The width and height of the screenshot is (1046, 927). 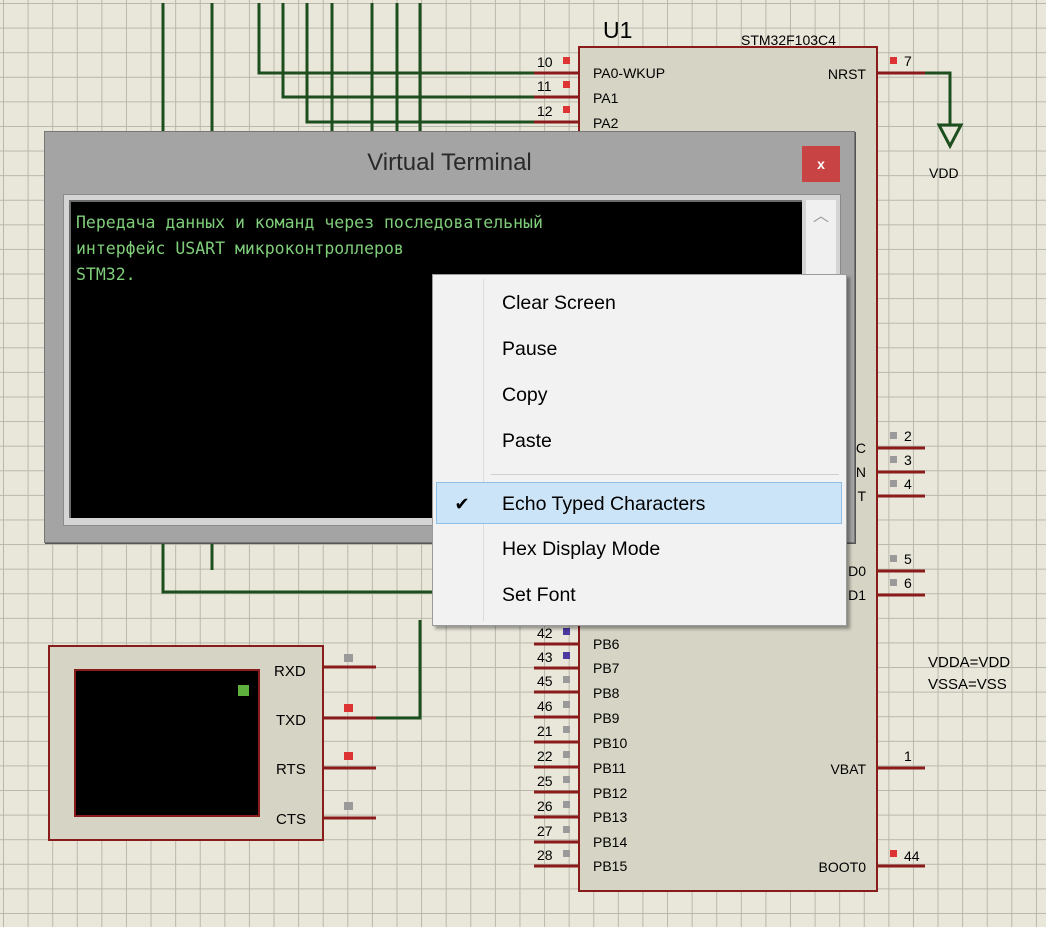 What do you see at coordinates (944, 173) in the screenshot?
I see `vdd-label: VDD` at bounding box center [944, 173].